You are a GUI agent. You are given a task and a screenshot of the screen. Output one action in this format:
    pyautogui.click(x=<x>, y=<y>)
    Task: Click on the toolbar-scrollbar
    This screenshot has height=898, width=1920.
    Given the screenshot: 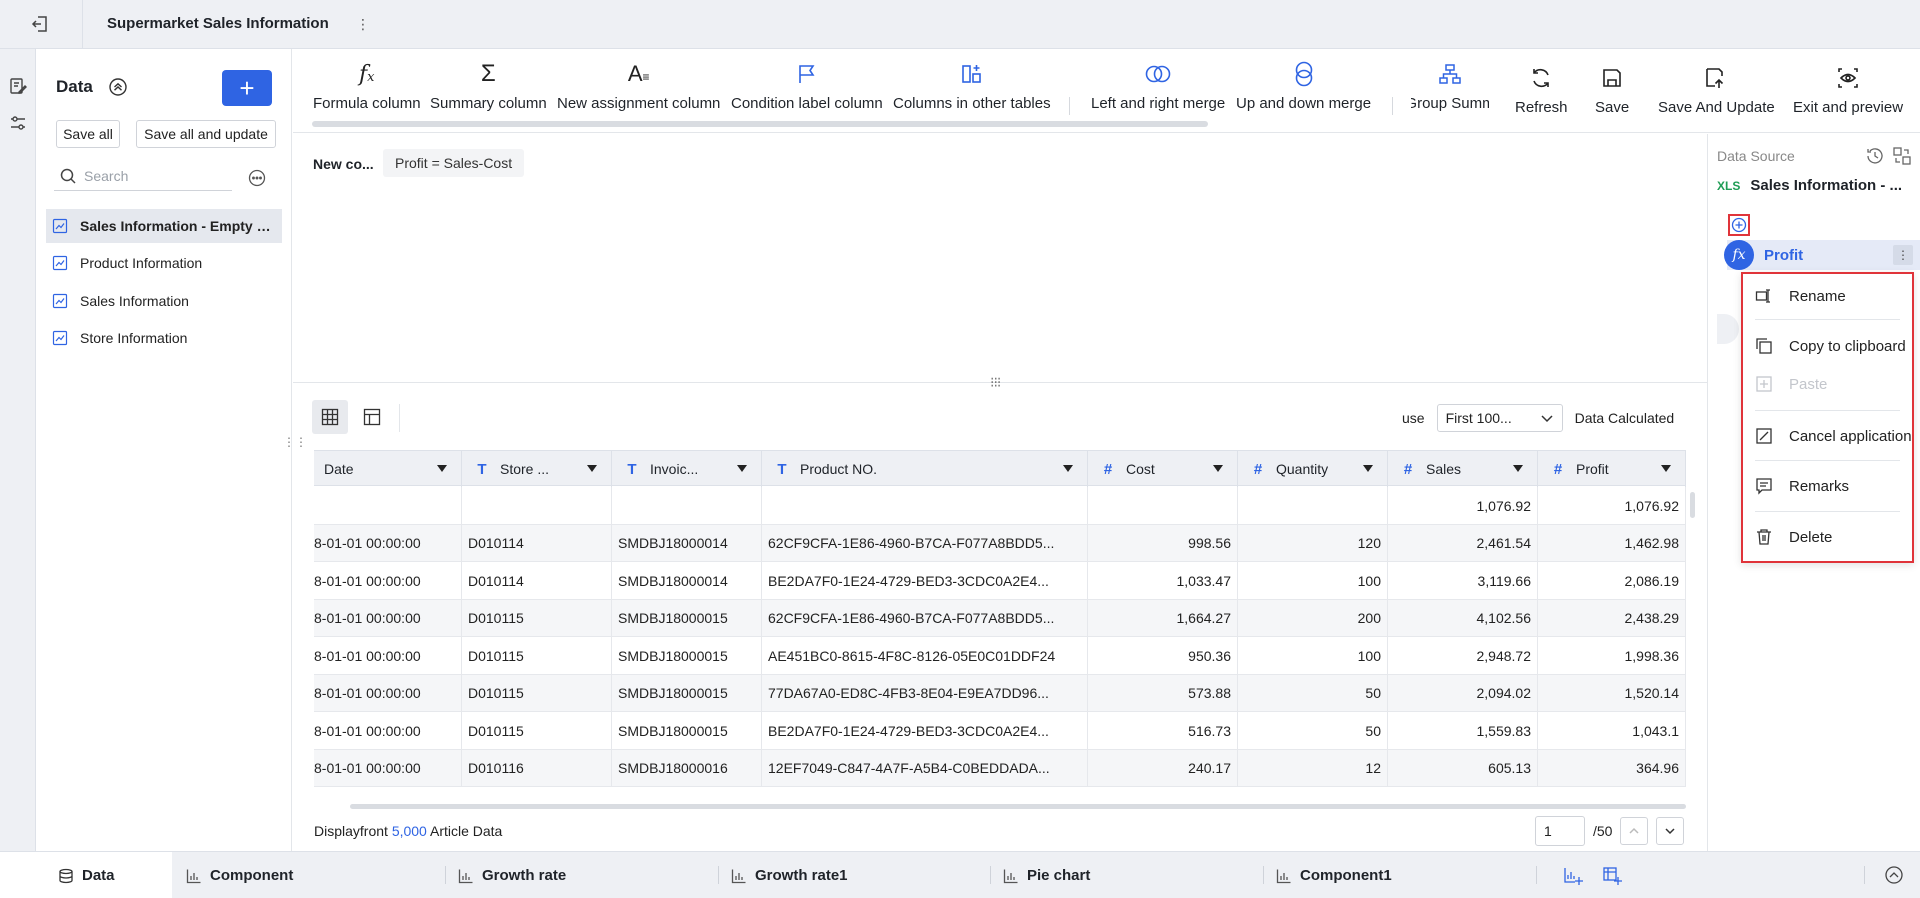 What is the action you would take?
    pyautogui.click(x=760, y=124)
    